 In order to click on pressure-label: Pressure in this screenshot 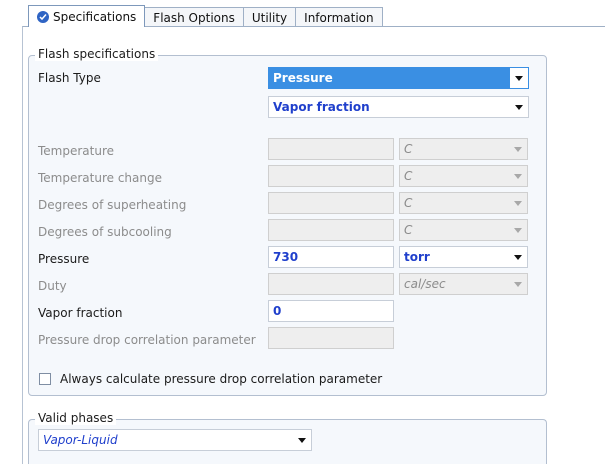, I will do `click(64, 259)`.